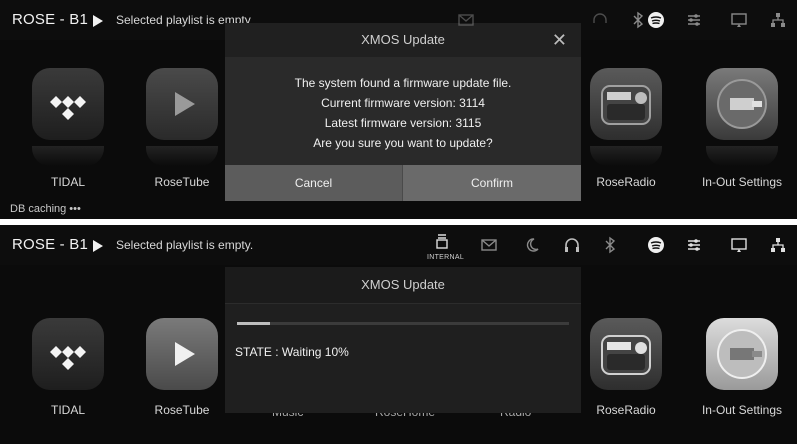 This screenshot has height=444, width=797. What do you see at coordinates (446, 257) in the screenshot?
I see `internal-label: INTERNAL` at bounding box center [446, 257].